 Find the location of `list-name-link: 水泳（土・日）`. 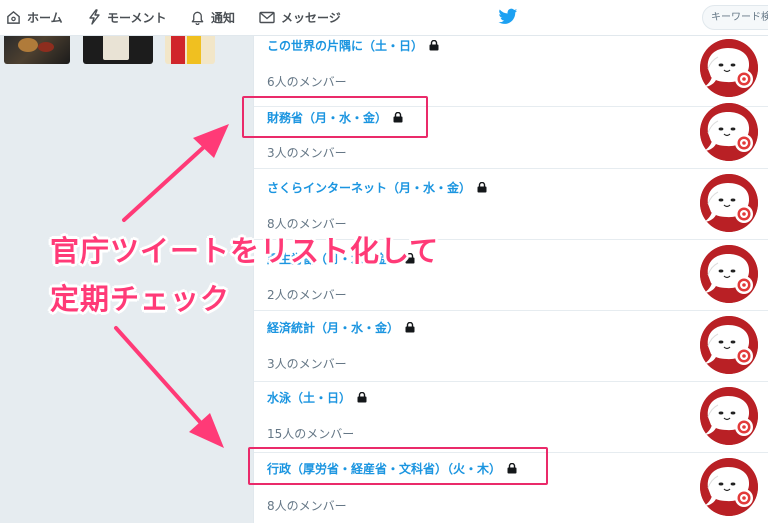

list-name-link: 水泳（土・日） is located at coordinates (317, 397).